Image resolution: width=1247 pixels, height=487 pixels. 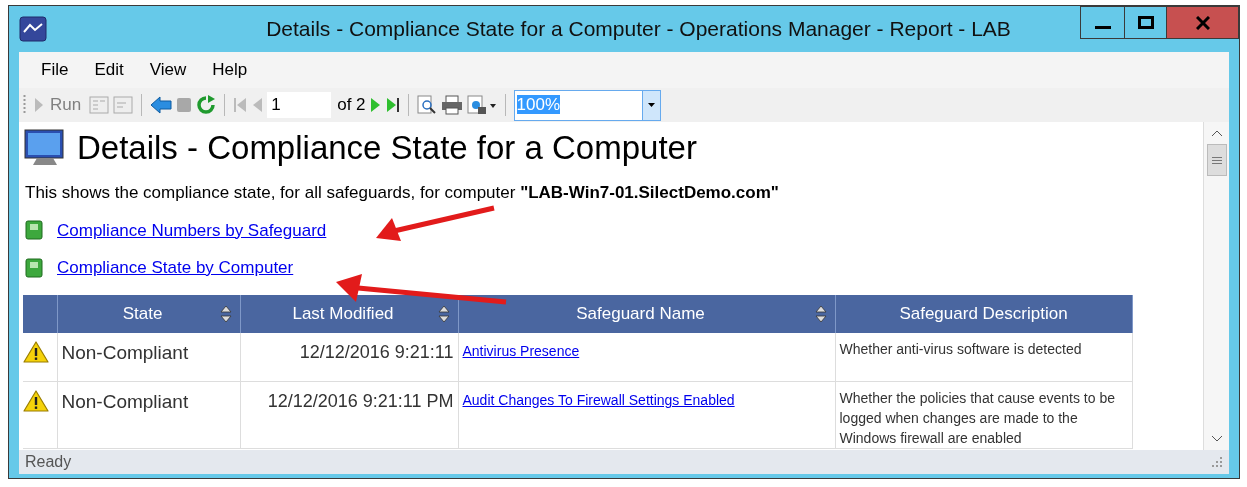 I want to click on menu-item: File, so click(x=55, y=70).